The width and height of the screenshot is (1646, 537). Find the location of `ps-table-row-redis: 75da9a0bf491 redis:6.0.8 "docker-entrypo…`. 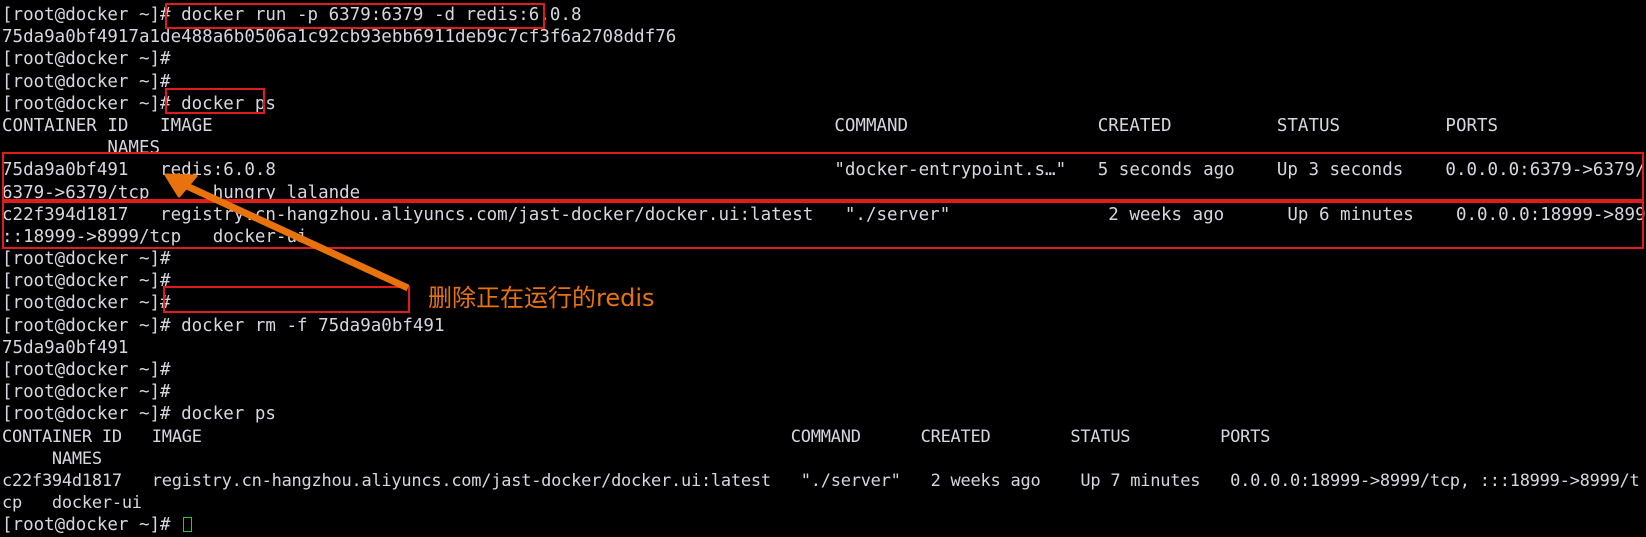

ps-table-row-redis: 75da9a0bf491 redis:6.0.8 "docker-entrypo… is located at coordinates (824, 170).